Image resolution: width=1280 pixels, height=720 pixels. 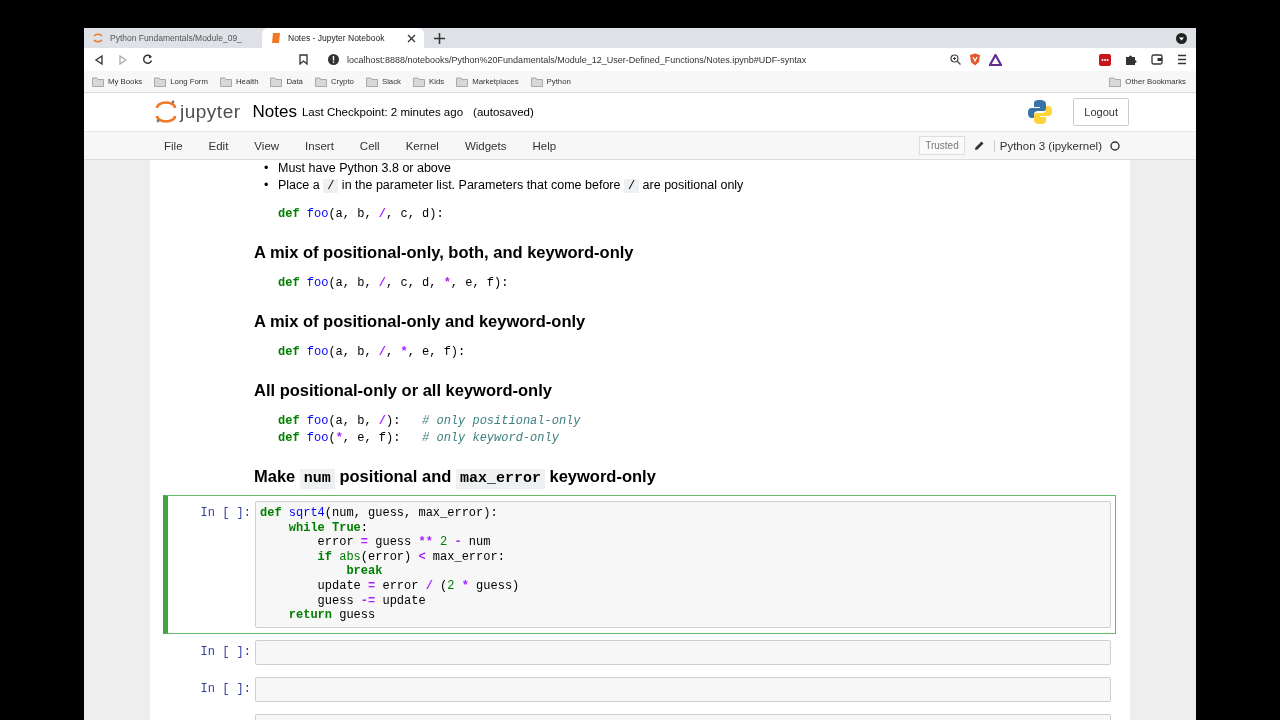 What do you see at coordinates (98, 38) in the screenshot?
I see `jupyter-logo-icon` at bounding box center [98, 38].